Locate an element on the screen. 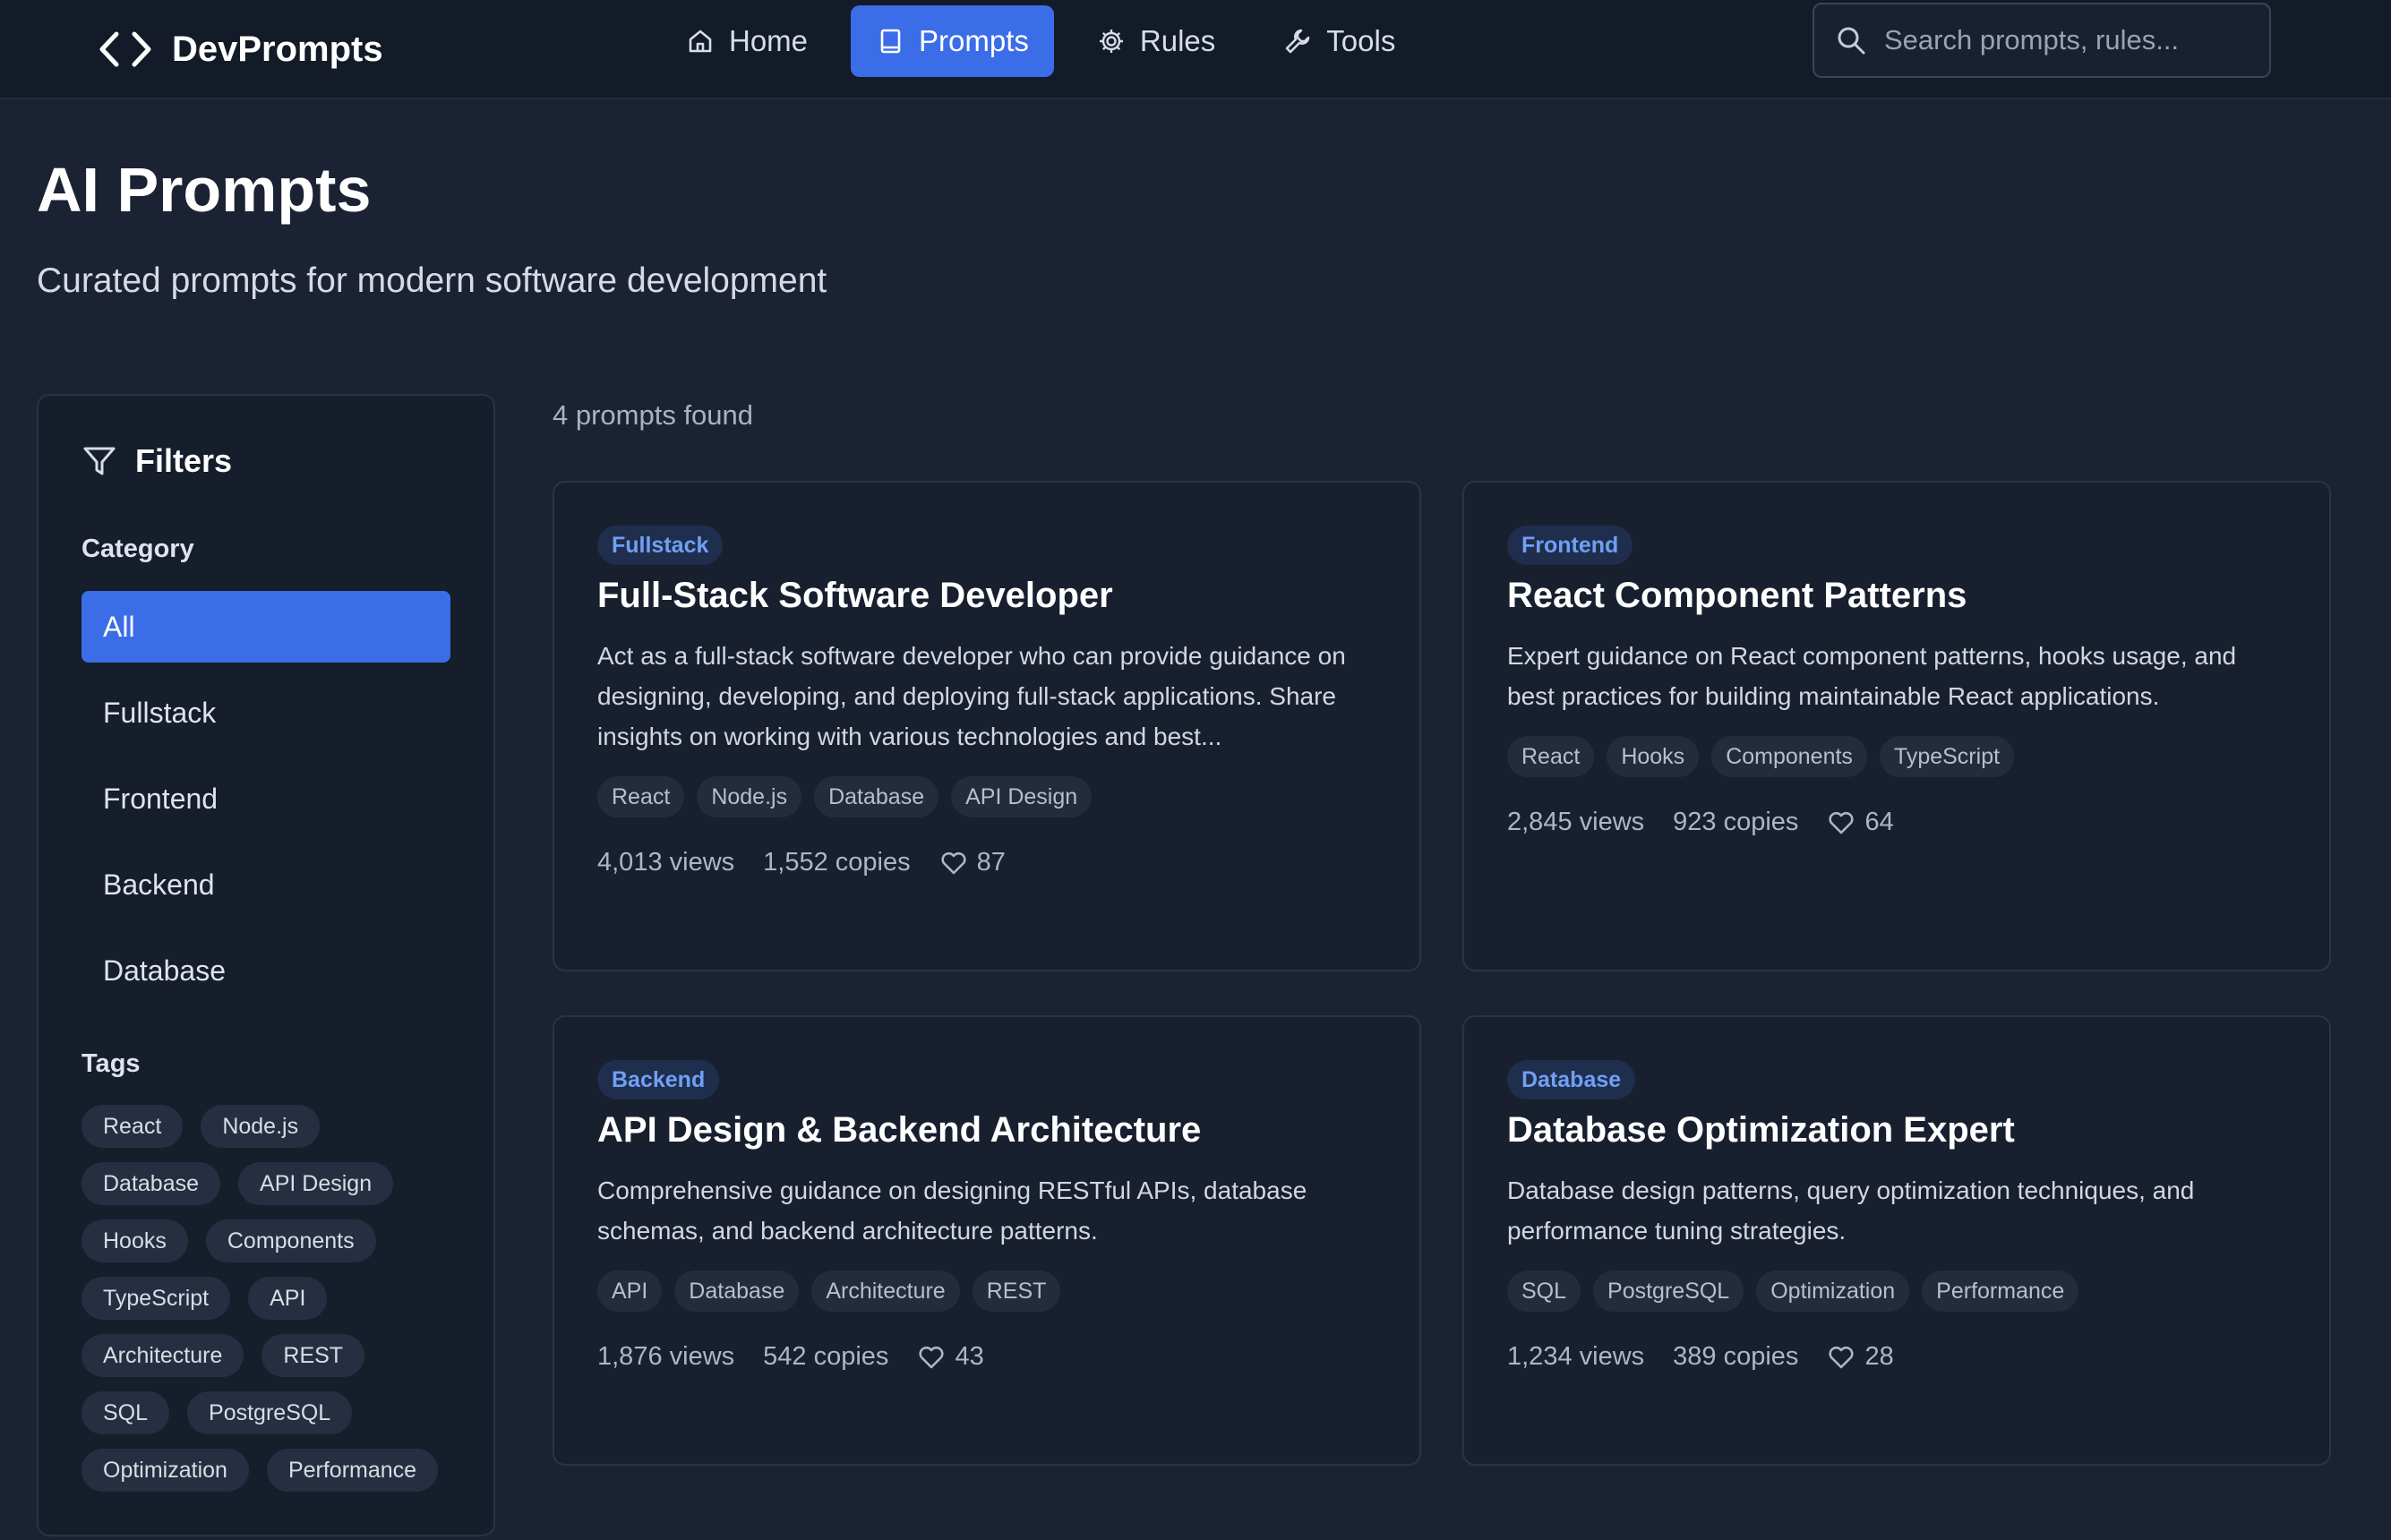  search-box is located at coordinates (2042, 40).